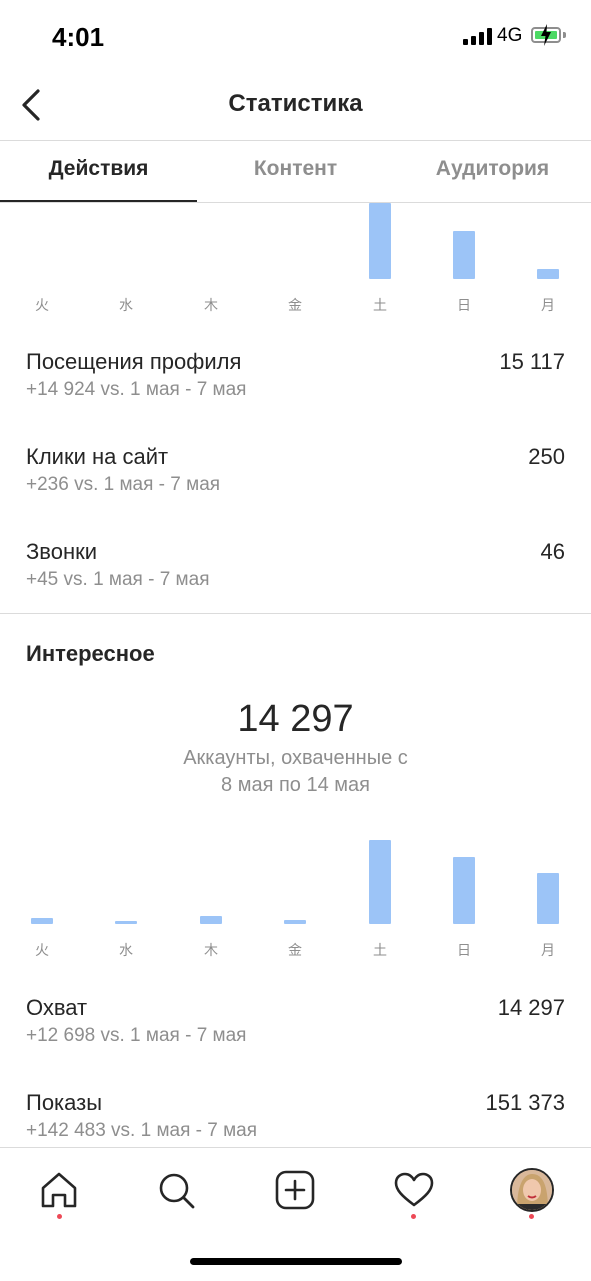 This screenshot has height=1281, width=591. Describe the element at coordinates (546, 35) in the screenshot. I see `charging-bolt-icon` at that location.